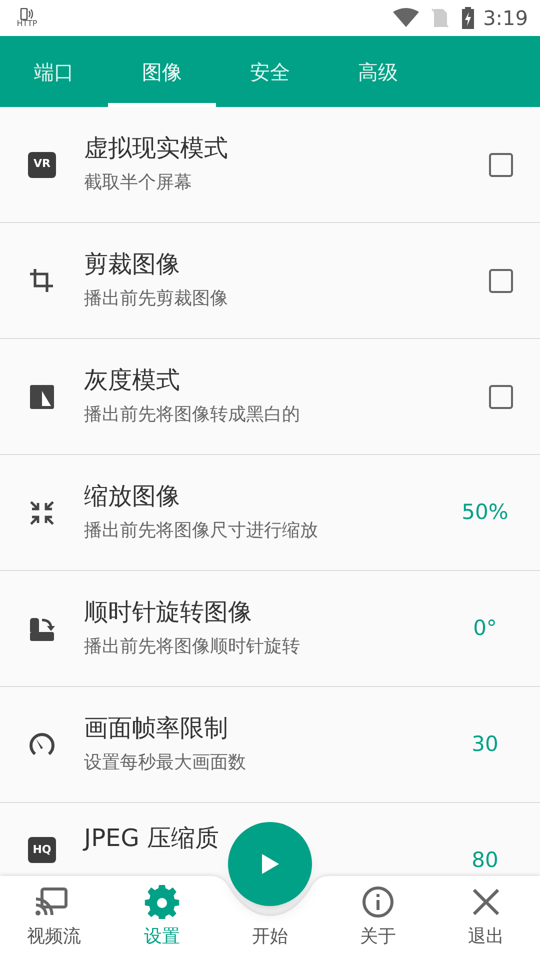 This screenshot has width=540, height=960. What do you see at coordinates (192, 415) in the screenshot?
I see `setting-description: 播出前先将图像转成黑白的` at bounding box center [192, 415].